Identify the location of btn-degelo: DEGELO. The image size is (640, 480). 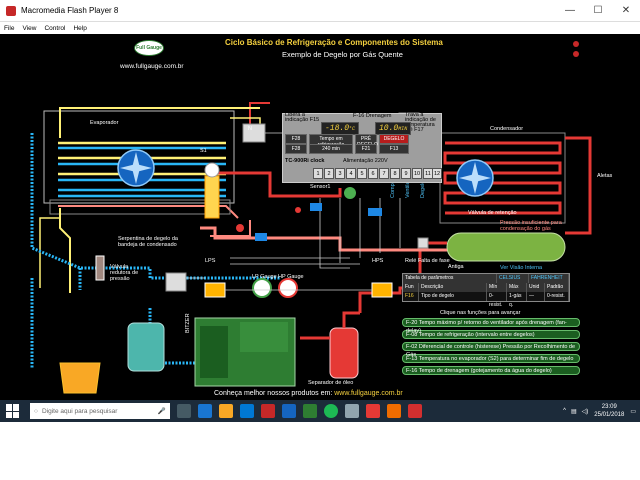
(394, 139).